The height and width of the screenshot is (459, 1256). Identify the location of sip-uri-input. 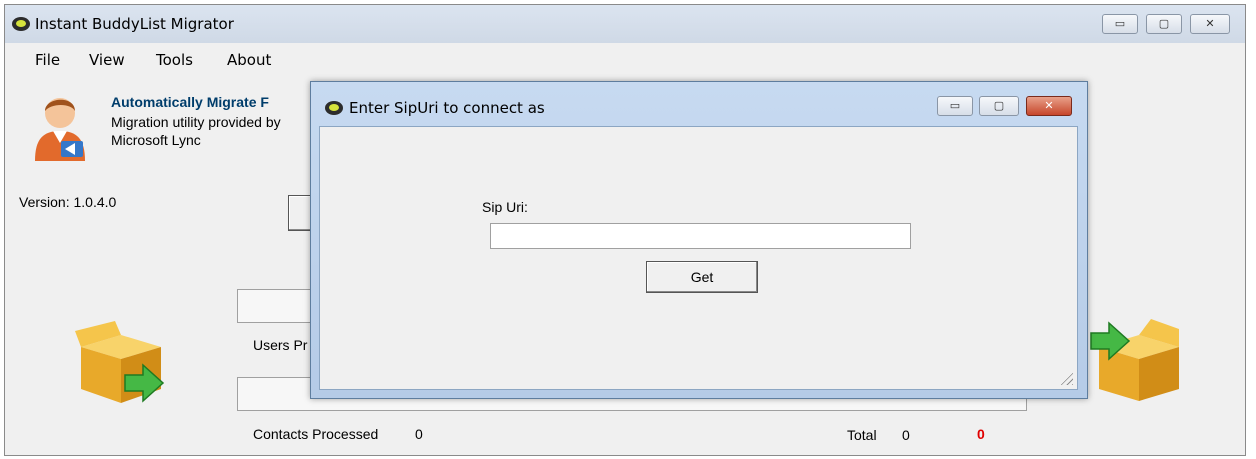
(700, 236).